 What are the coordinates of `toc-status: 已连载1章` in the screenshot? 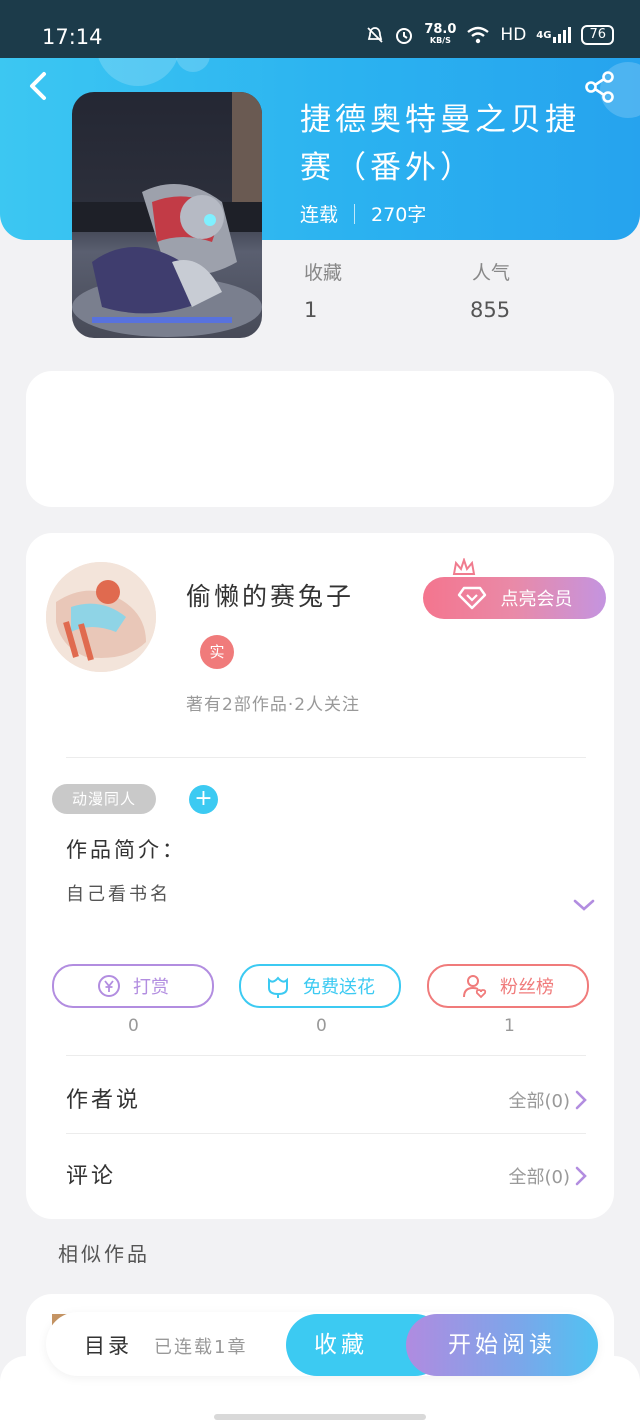 It's located at (201, 1347).